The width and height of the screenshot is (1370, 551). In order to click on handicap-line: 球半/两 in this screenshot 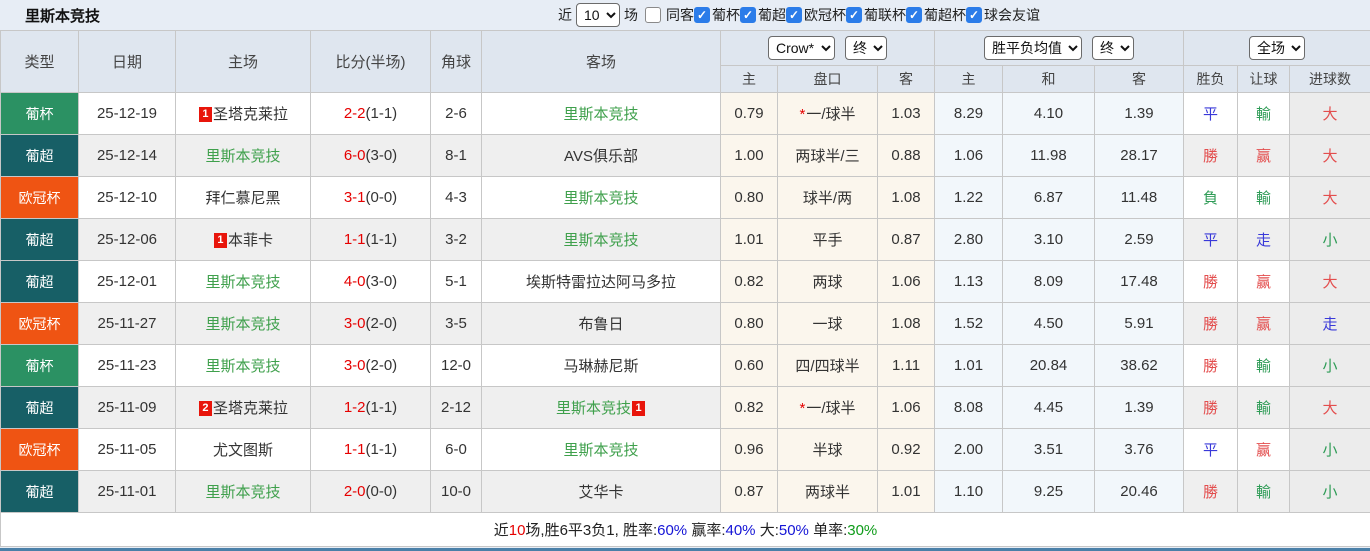, I will do `click(827, 198)`.